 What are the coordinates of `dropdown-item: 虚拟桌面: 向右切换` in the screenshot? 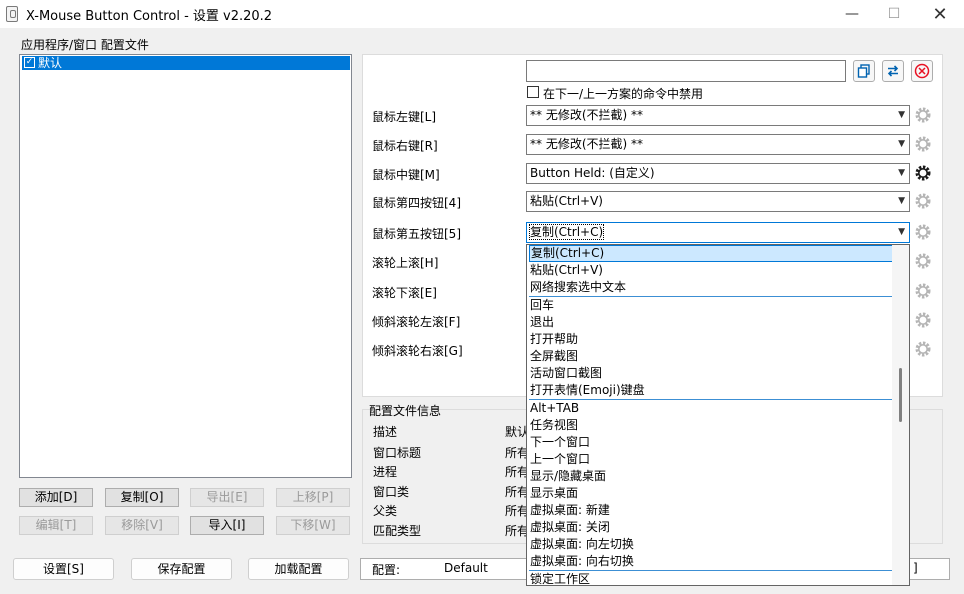 It's located at (711, 561).